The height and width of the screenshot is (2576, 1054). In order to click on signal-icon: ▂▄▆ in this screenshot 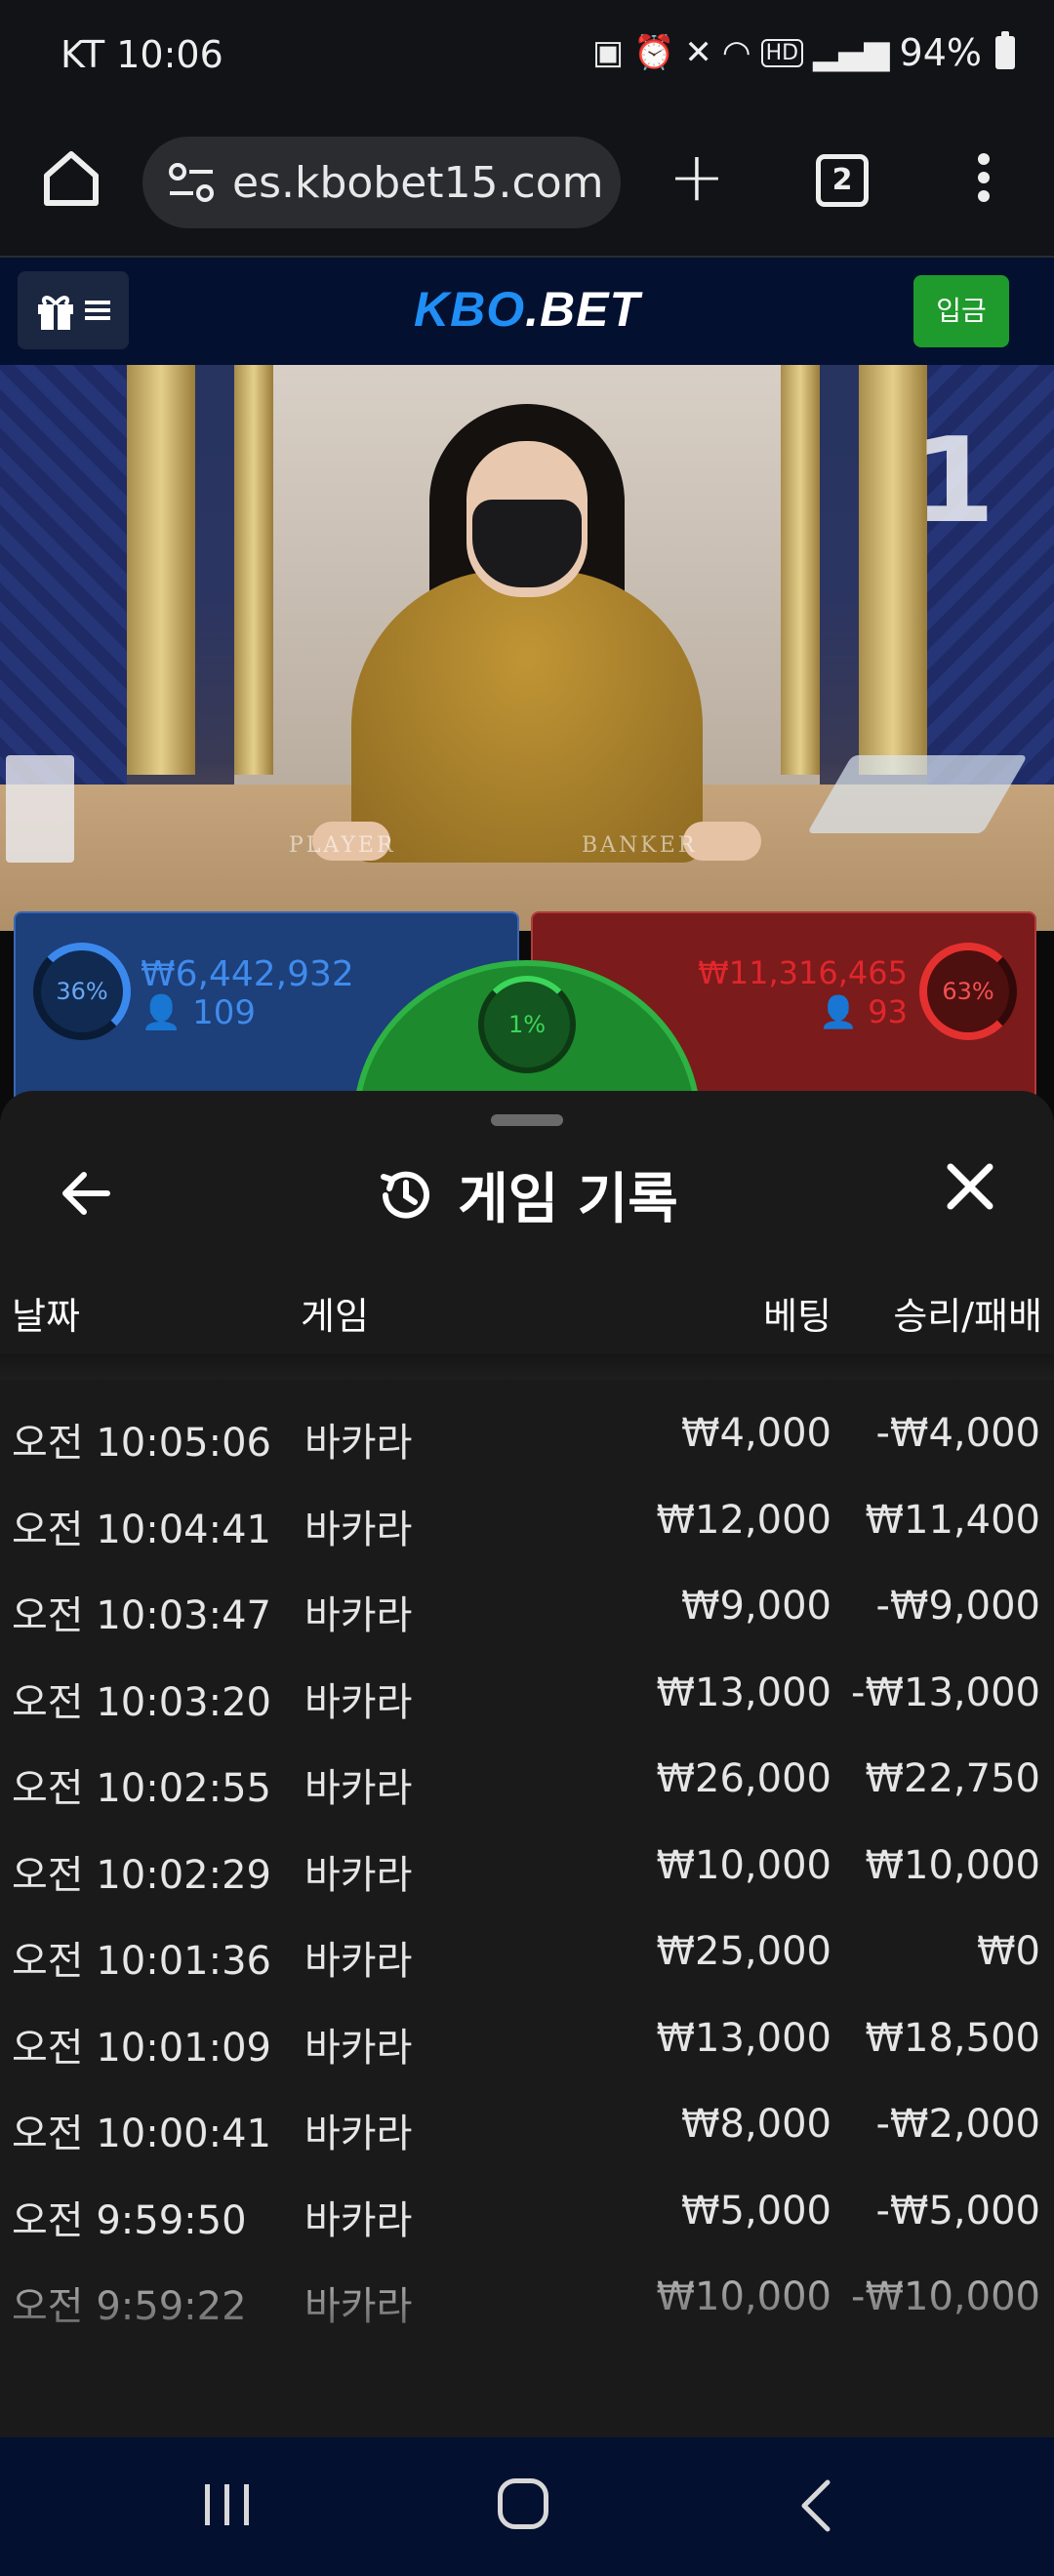, I will do `click(851, 52)`.